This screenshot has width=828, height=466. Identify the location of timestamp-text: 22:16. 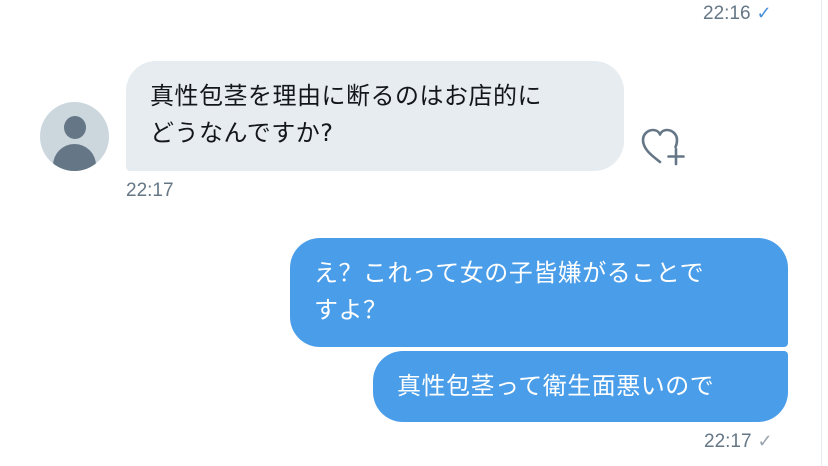
(727, 13).